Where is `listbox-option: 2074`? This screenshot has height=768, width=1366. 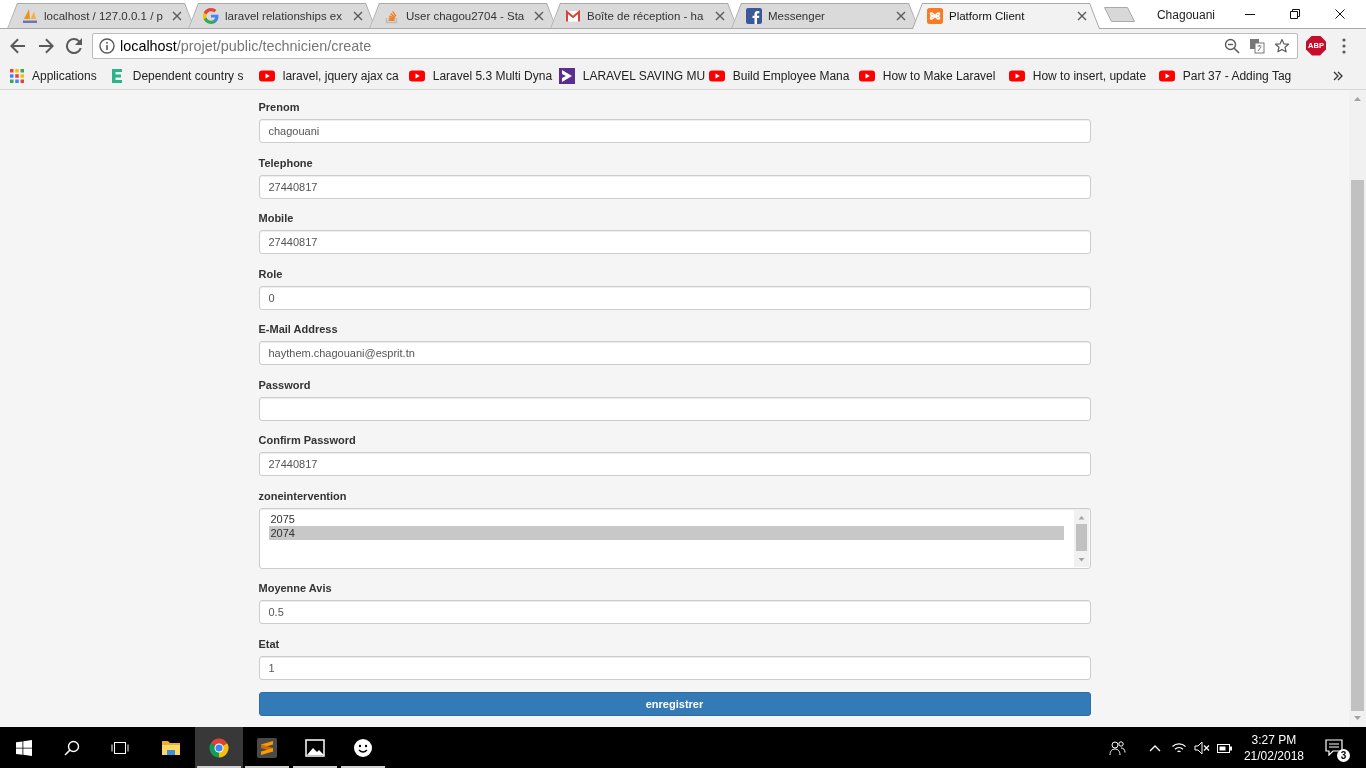 listbox-option: 2074 is located at coordinates (666, 532).